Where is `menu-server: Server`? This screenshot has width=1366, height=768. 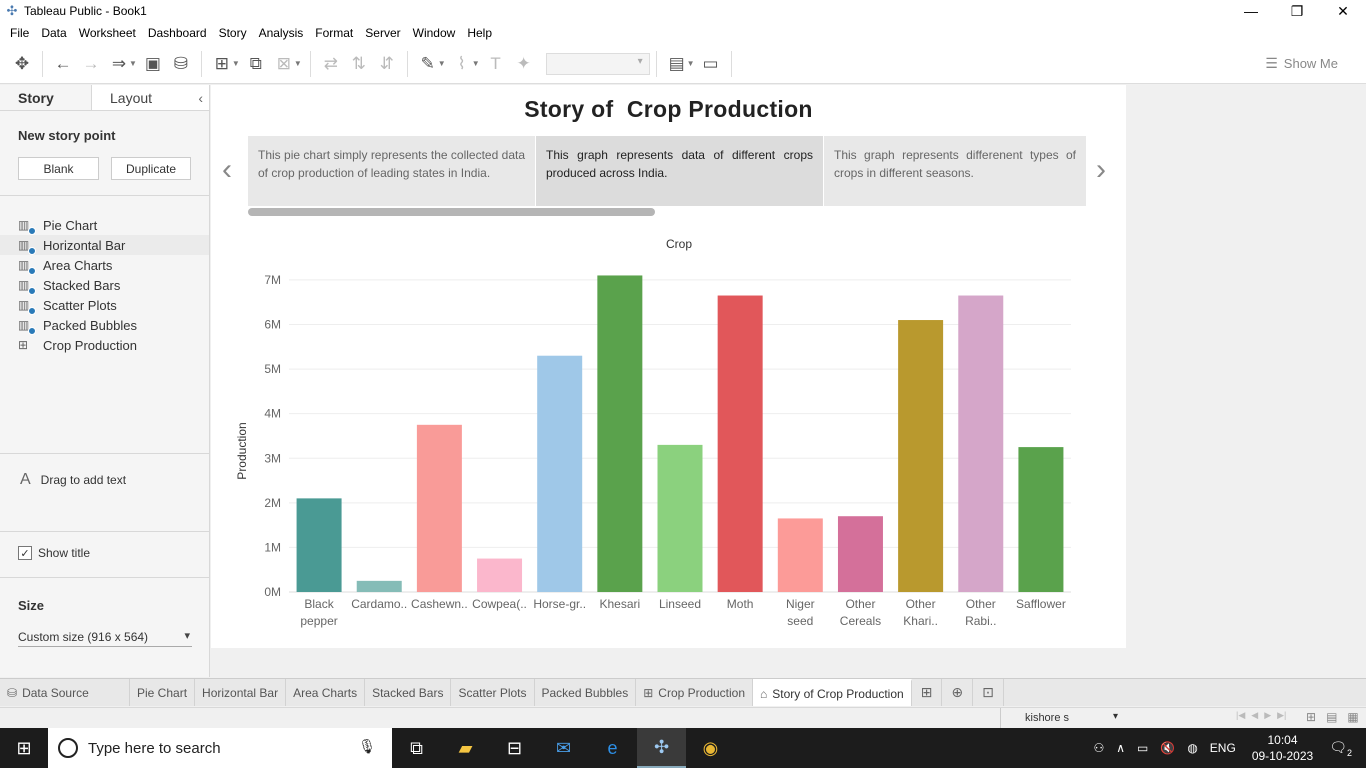
menu-server: Server is located at coordinates (382, 33).